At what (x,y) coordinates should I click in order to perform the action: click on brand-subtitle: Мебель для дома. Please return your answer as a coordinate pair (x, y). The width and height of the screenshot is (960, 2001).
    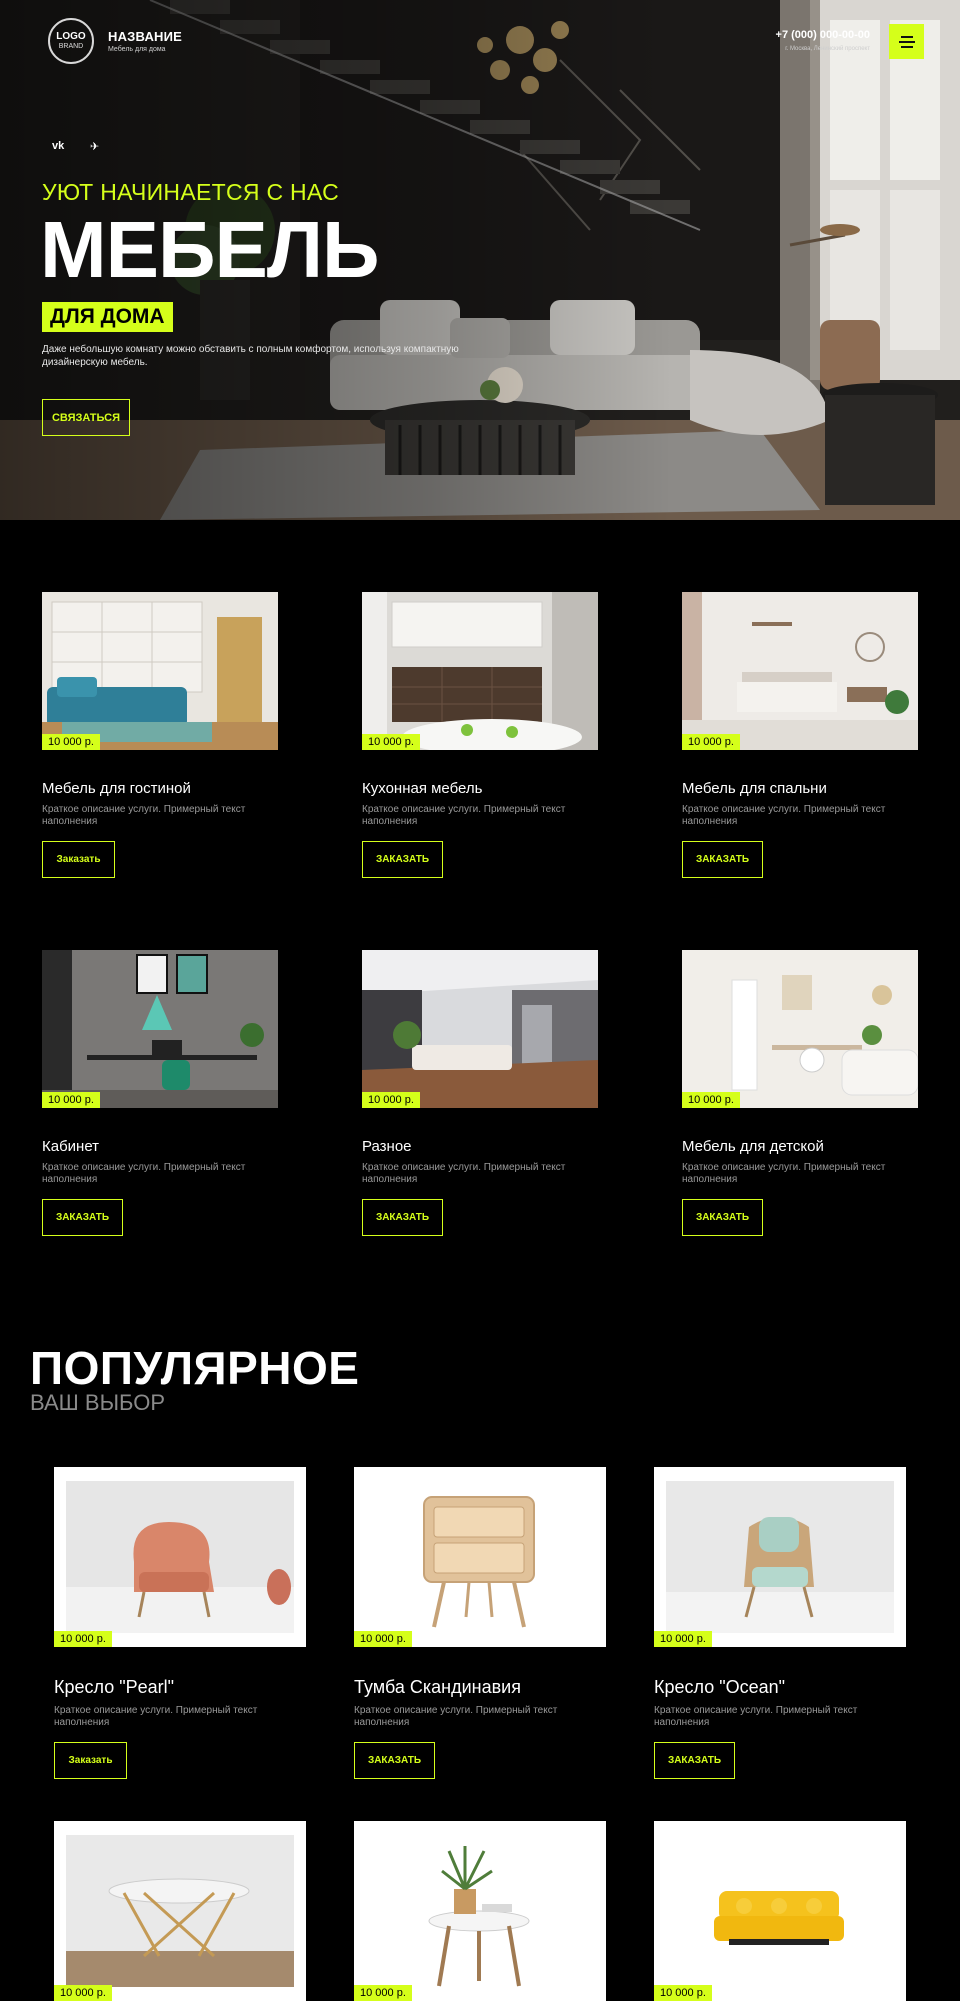
    Looking at the image, I should click on (137, 49).